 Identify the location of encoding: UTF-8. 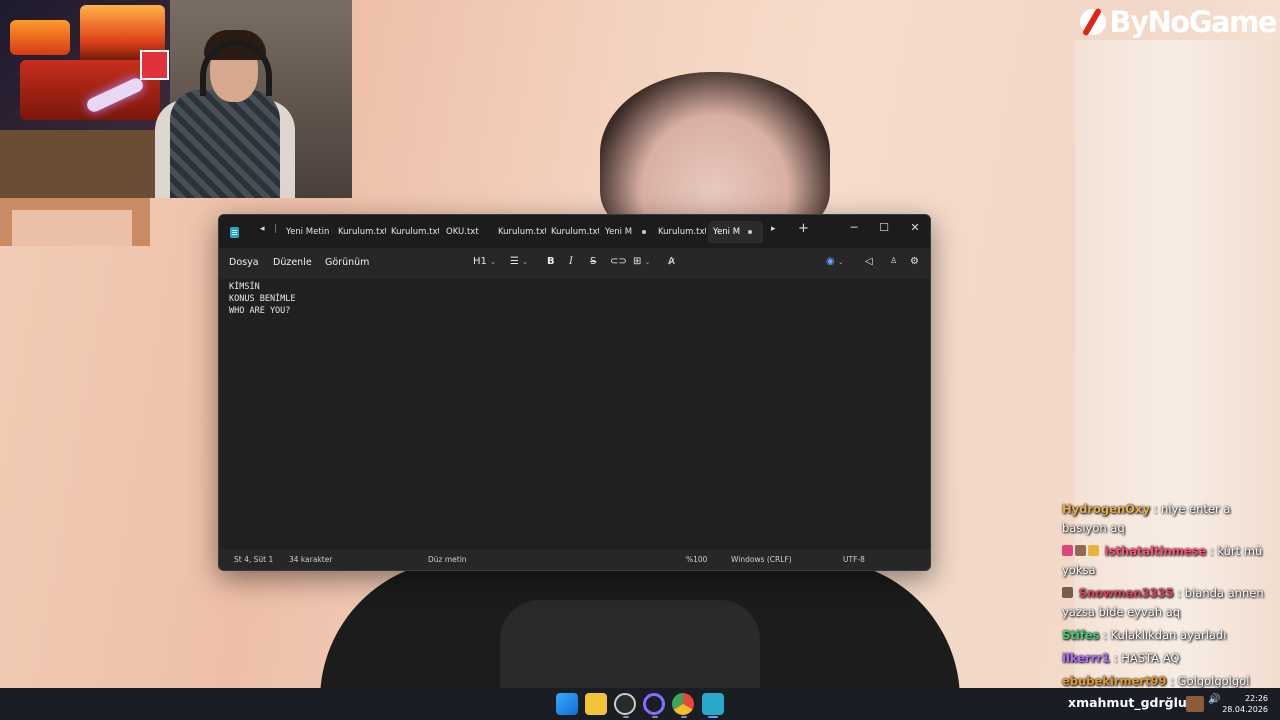
(854, 559).